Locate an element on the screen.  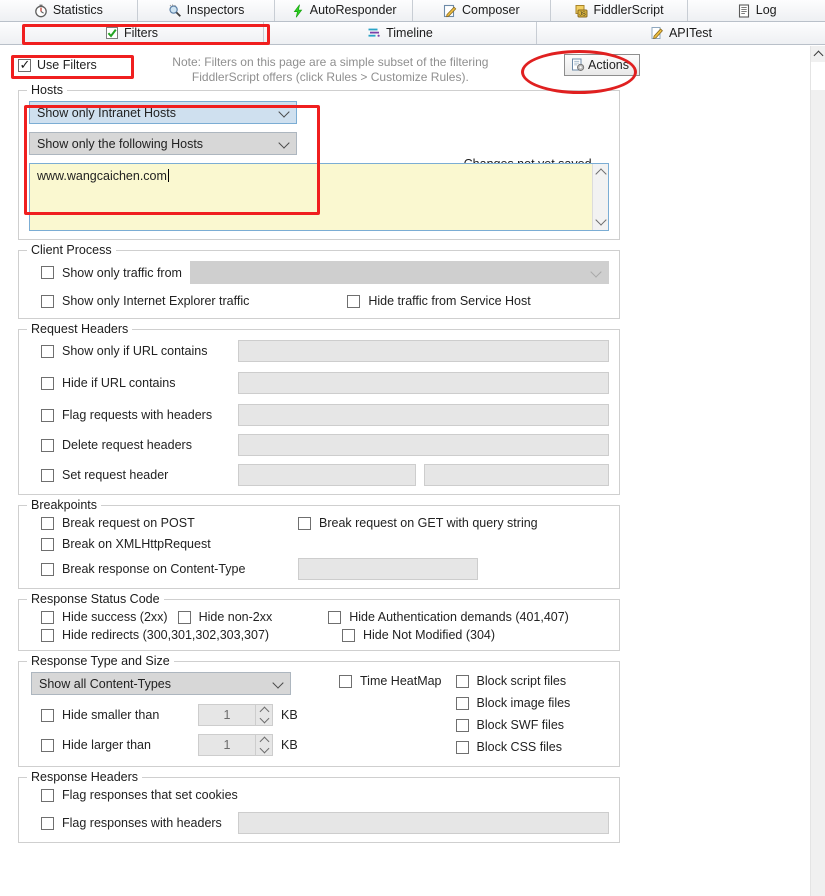
hide-non-2xx-checkbox is located at coordinates (184, 617).